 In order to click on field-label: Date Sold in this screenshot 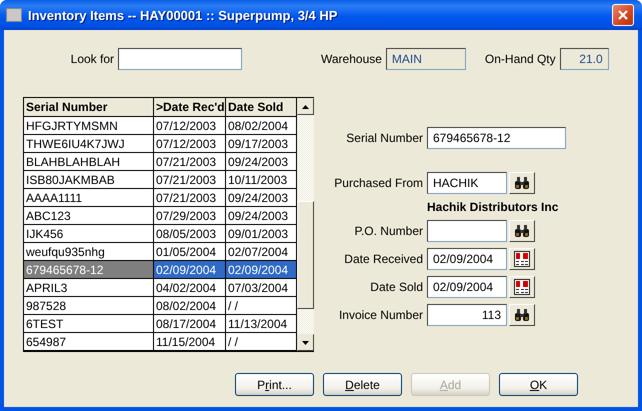, I will do `click(396, 287)`.